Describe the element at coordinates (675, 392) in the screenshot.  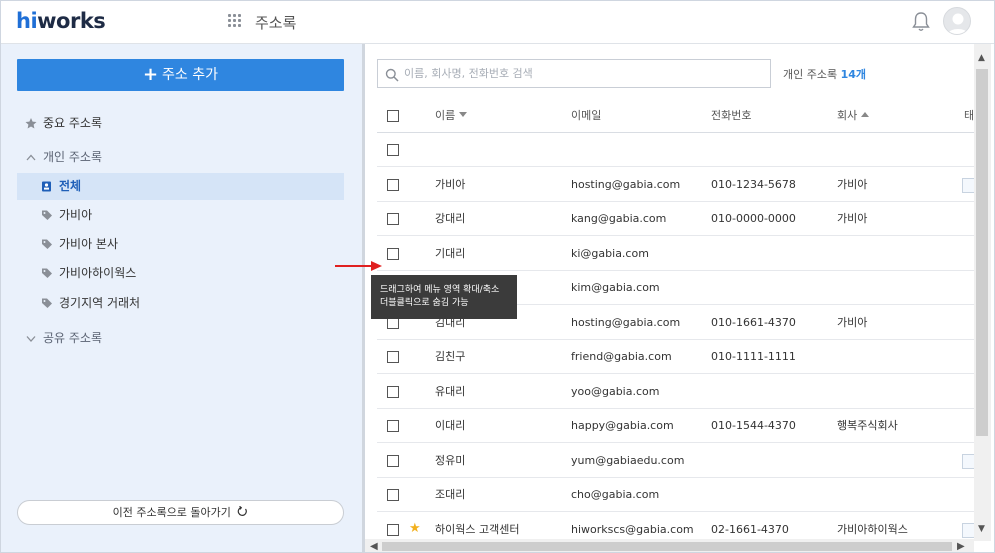
I see `table-row: 유대리 yoo@gabia.com` at that location.